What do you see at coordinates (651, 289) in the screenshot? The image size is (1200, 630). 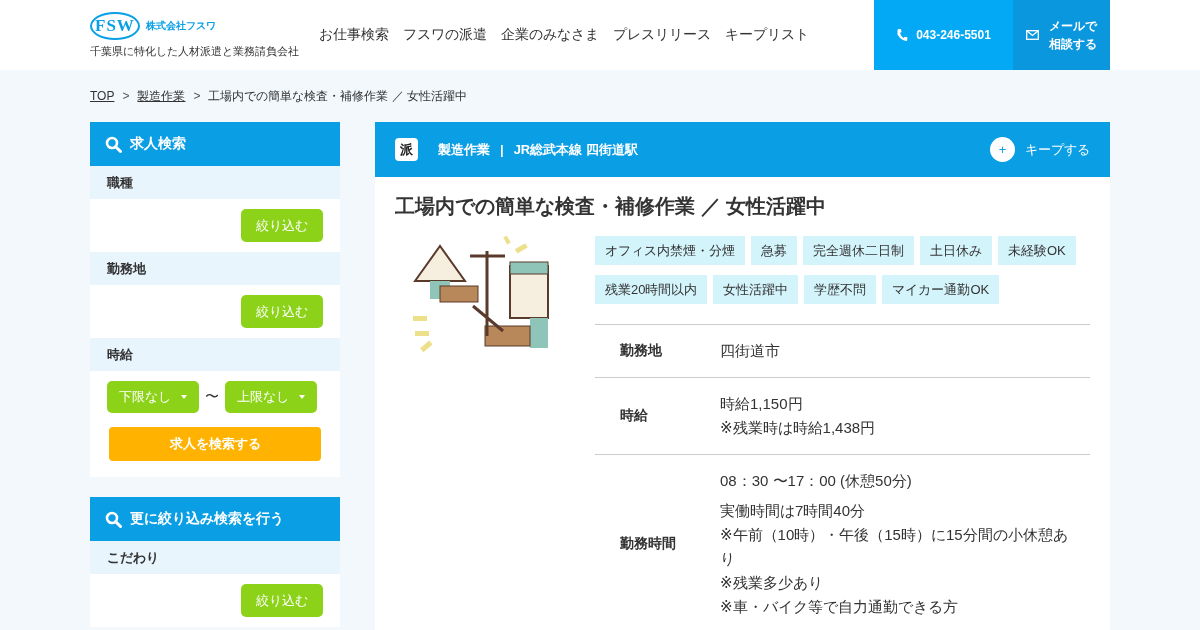 I see `feature-tag: 残業20時間以内` at bounding box center [651, 289].